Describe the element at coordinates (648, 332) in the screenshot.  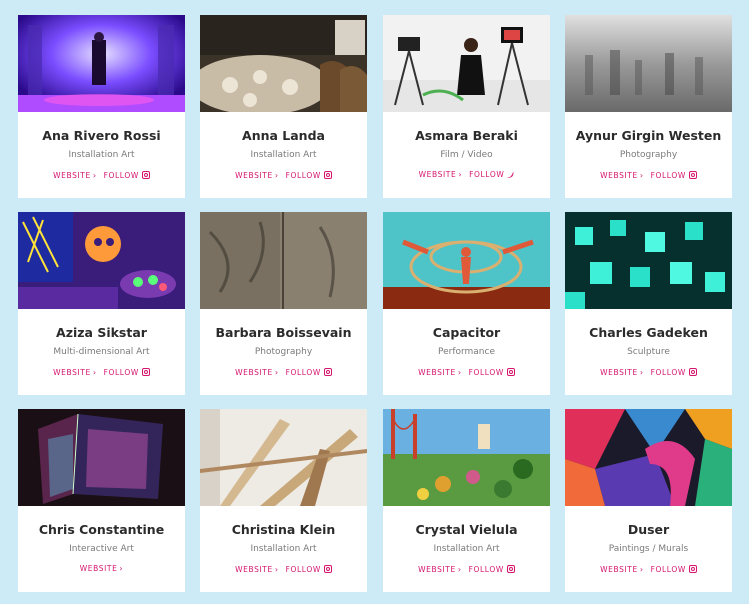
I see `artist-name: Charles Gadeken` at that location.